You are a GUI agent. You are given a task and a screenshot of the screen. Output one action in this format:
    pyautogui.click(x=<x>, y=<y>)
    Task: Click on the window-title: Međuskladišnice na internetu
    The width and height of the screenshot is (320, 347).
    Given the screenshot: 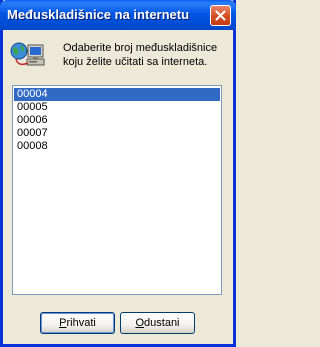 What is the action you would take?
    pyautogui.click(x=98, y=14)
    